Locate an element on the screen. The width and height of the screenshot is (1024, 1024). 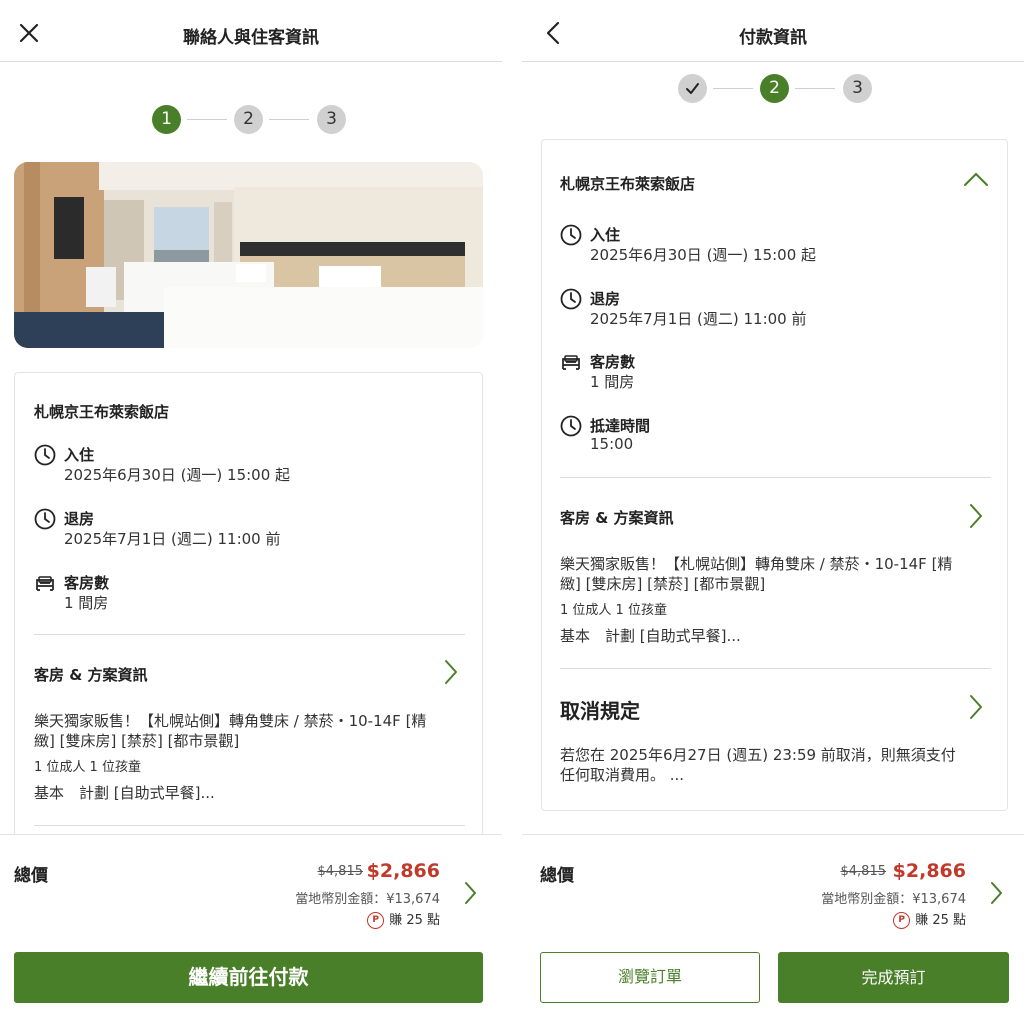
top-navbar: 聯絡人與住客資訊 is located at coordinates (251, 31).